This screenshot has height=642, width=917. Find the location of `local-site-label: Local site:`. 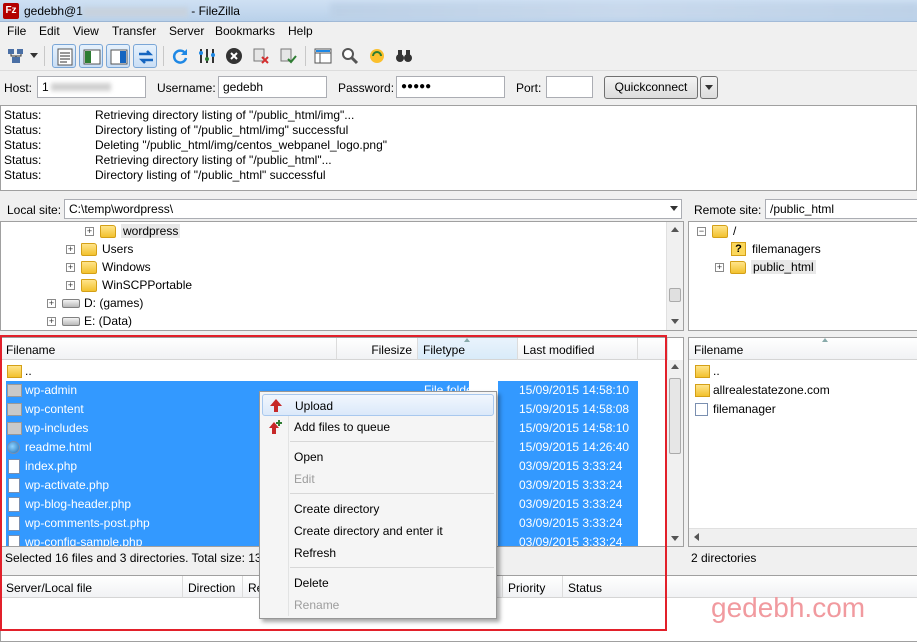

local-site-label: Local site: is located at coordinates (34, 210).